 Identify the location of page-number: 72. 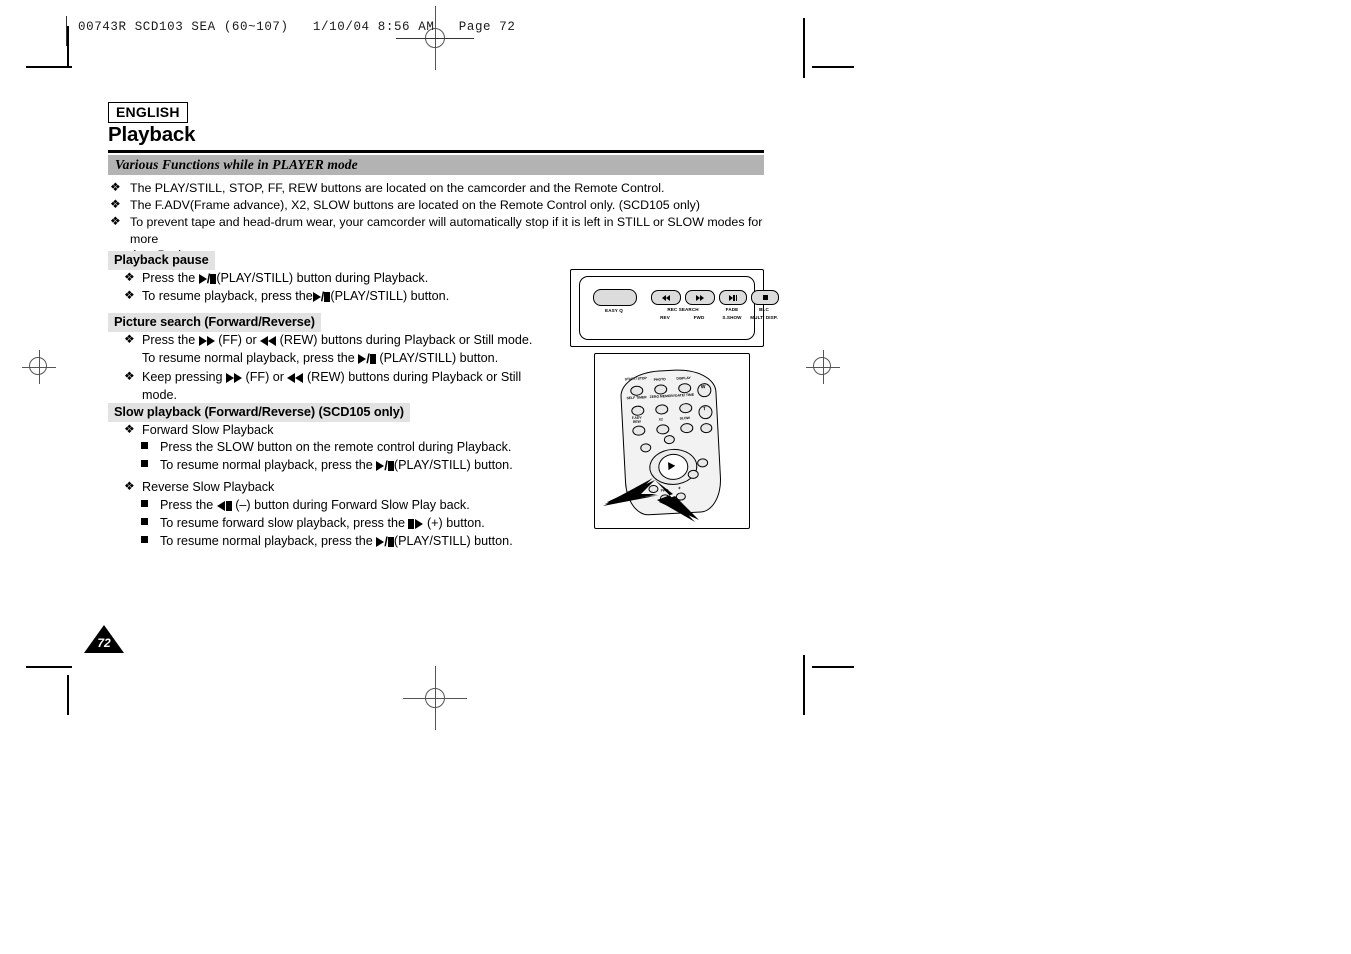
(104, 643).